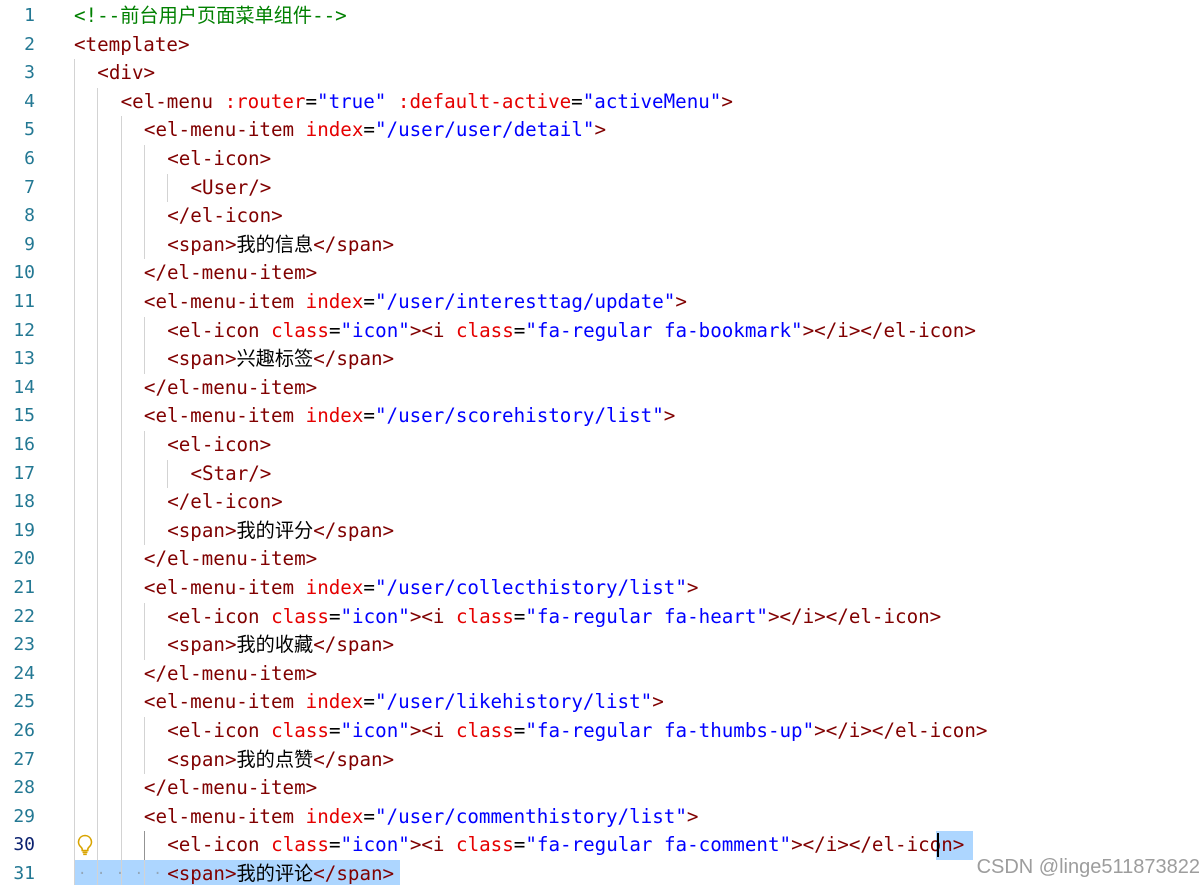  Describe the element at coordinates (225, 216) in the screenshot. I see `code-token: </el-icon>` at that location.